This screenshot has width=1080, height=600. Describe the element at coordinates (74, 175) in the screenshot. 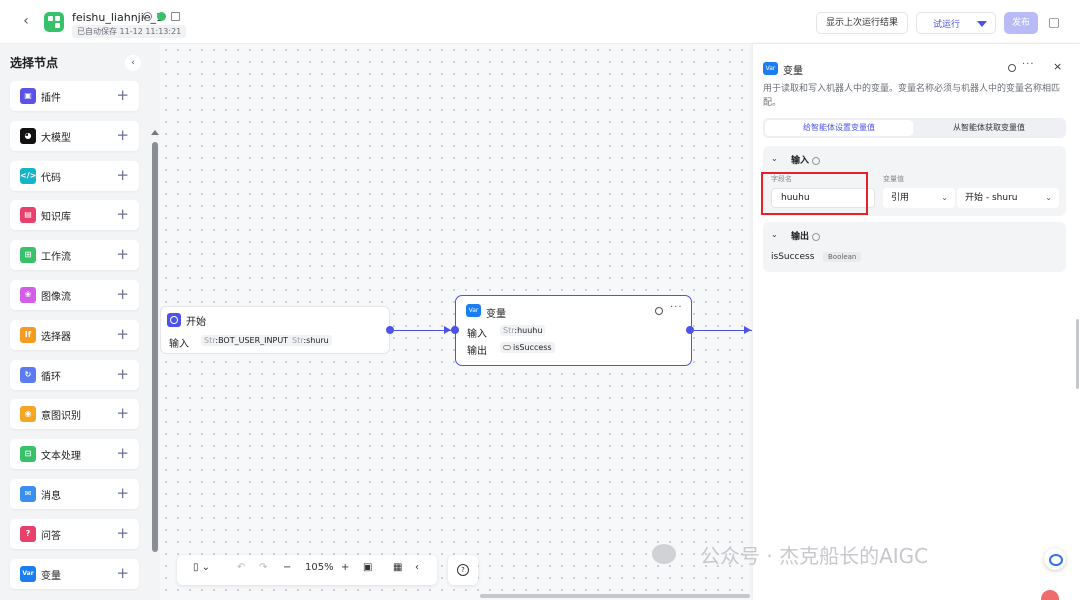

I see `sidebar-node-item: </> 代码 +` at that location.